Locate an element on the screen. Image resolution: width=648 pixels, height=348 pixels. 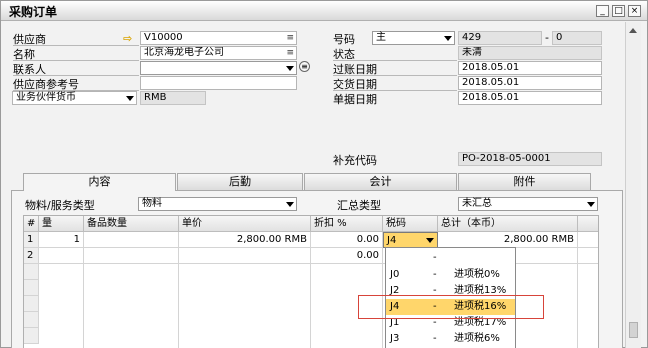
quantity-cell: 1 is located at coordinates (61, 240).